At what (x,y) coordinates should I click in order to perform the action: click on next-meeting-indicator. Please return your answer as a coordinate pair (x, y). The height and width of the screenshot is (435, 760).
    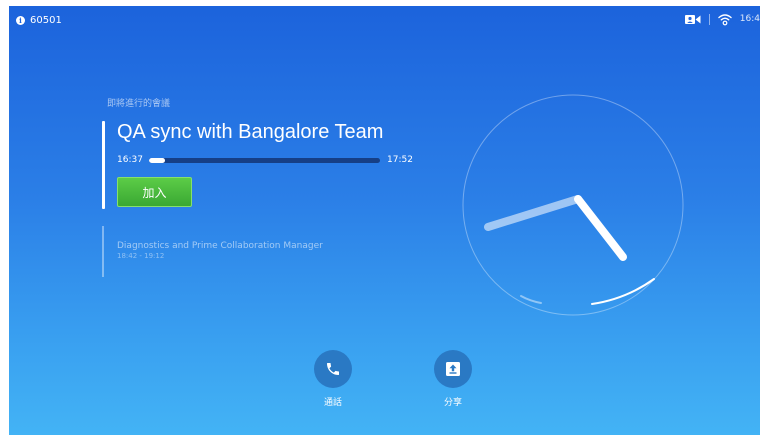
    Looking at the image, I should click on (103, 251).